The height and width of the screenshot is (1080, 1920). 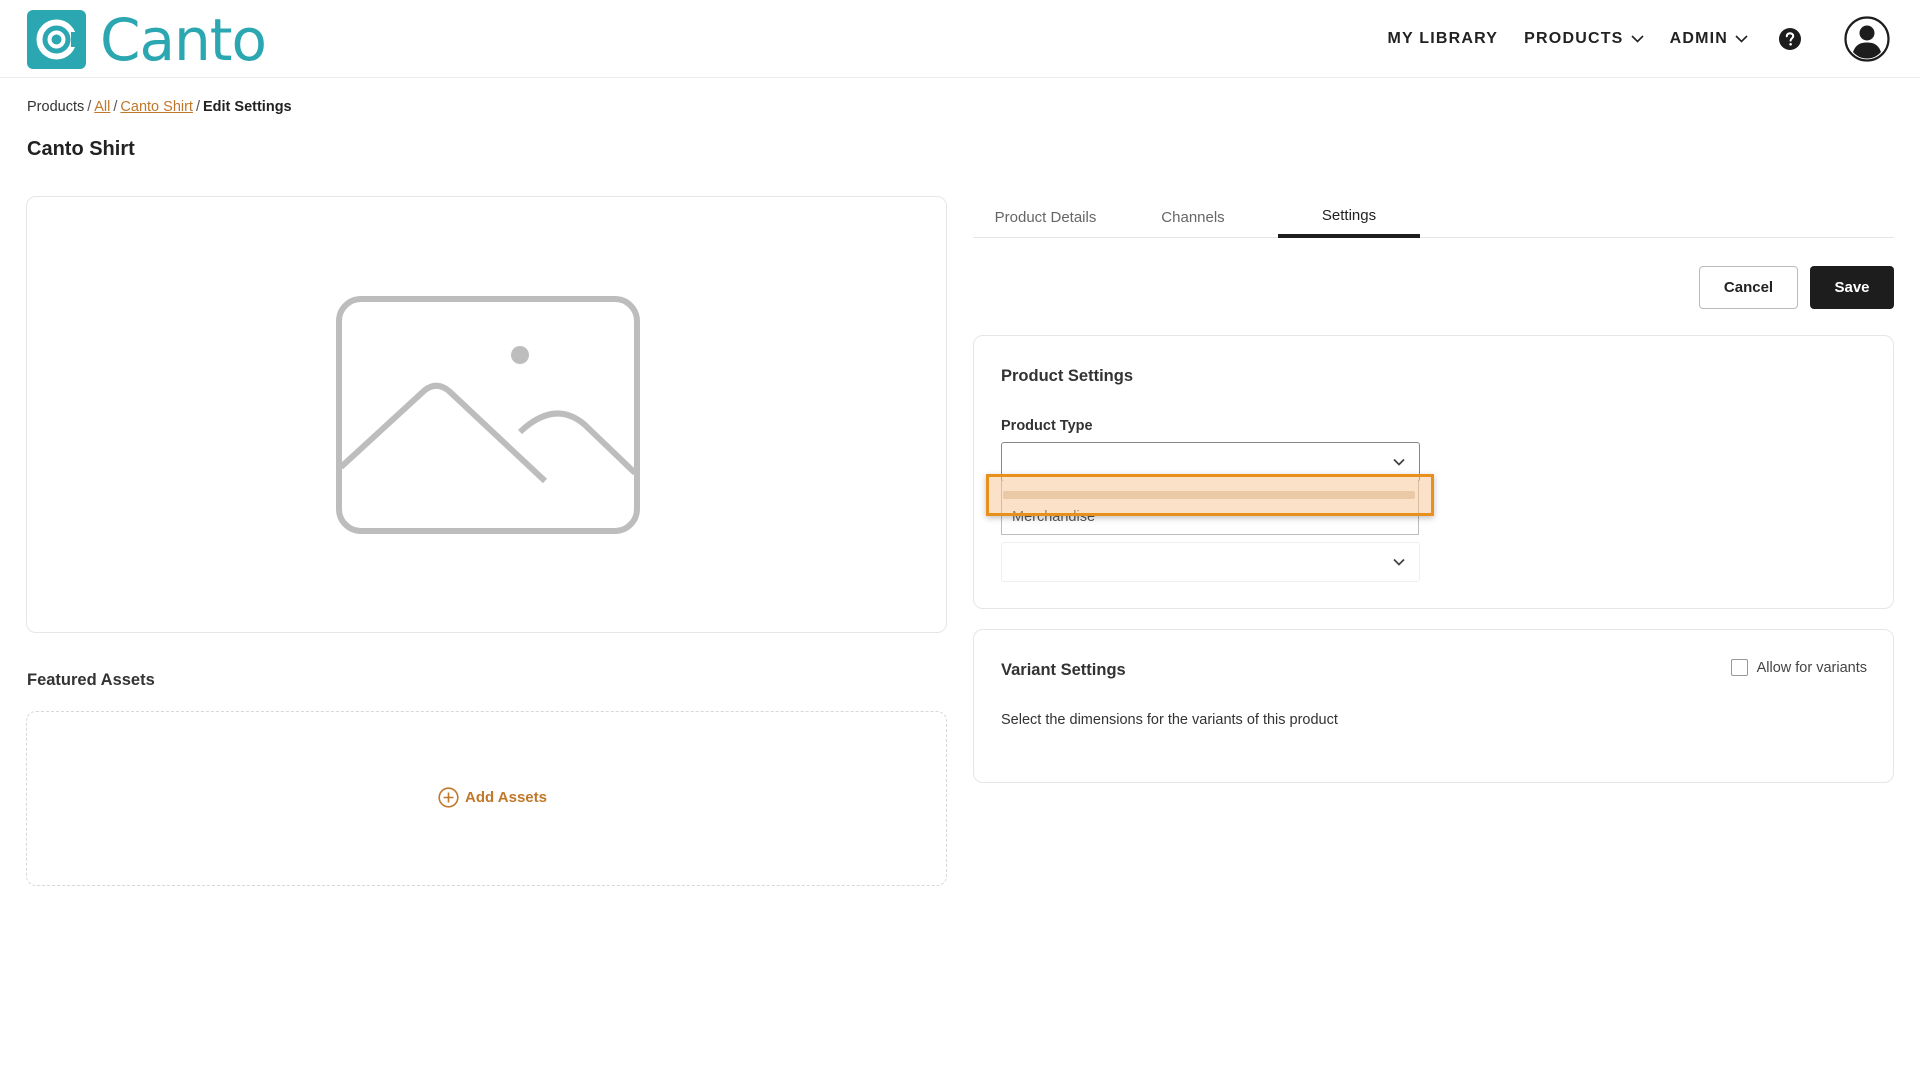 What do you see at coordinates (960, 39) in the screenshot?
I see `top-header: Canto MY LIBRARY PRODUCTS ADMIN` at bounding box center [960, 39].